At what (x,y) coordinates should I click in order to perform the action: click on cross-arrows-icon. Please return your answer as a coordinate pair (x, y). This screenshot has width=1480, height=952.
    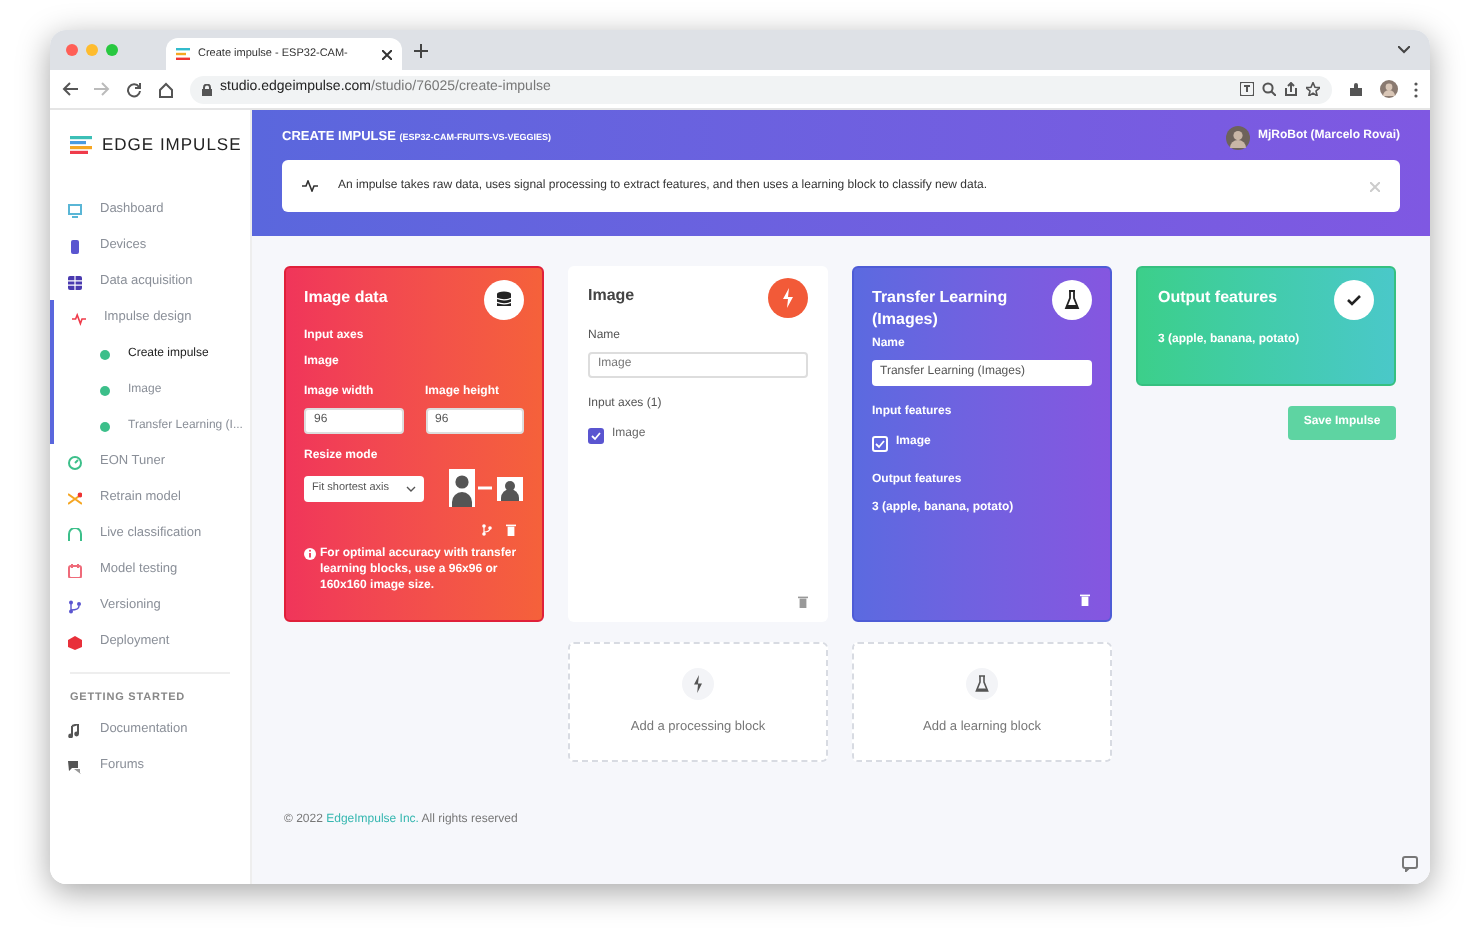
    Looking at the image, I should click on (75, 498).